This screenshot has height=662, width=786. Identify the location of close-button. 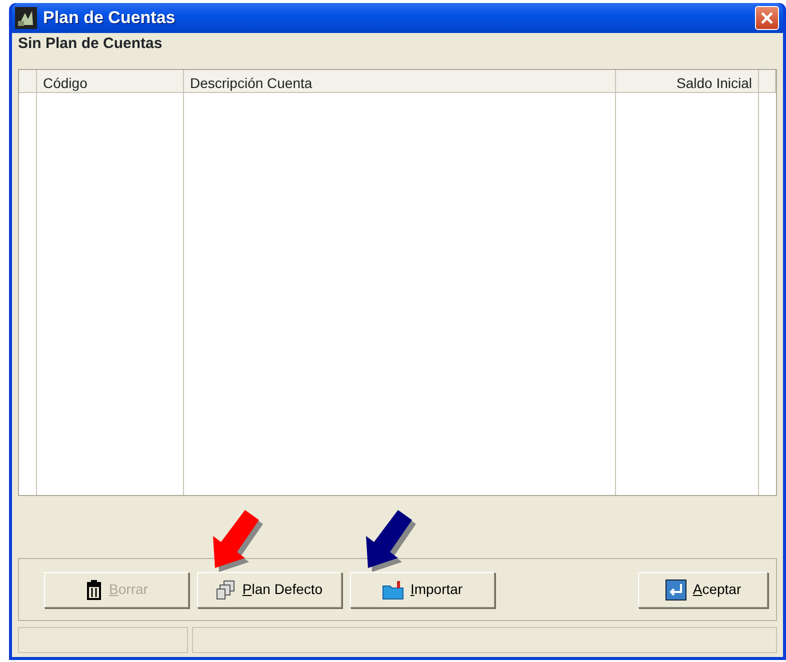
(767, 18).